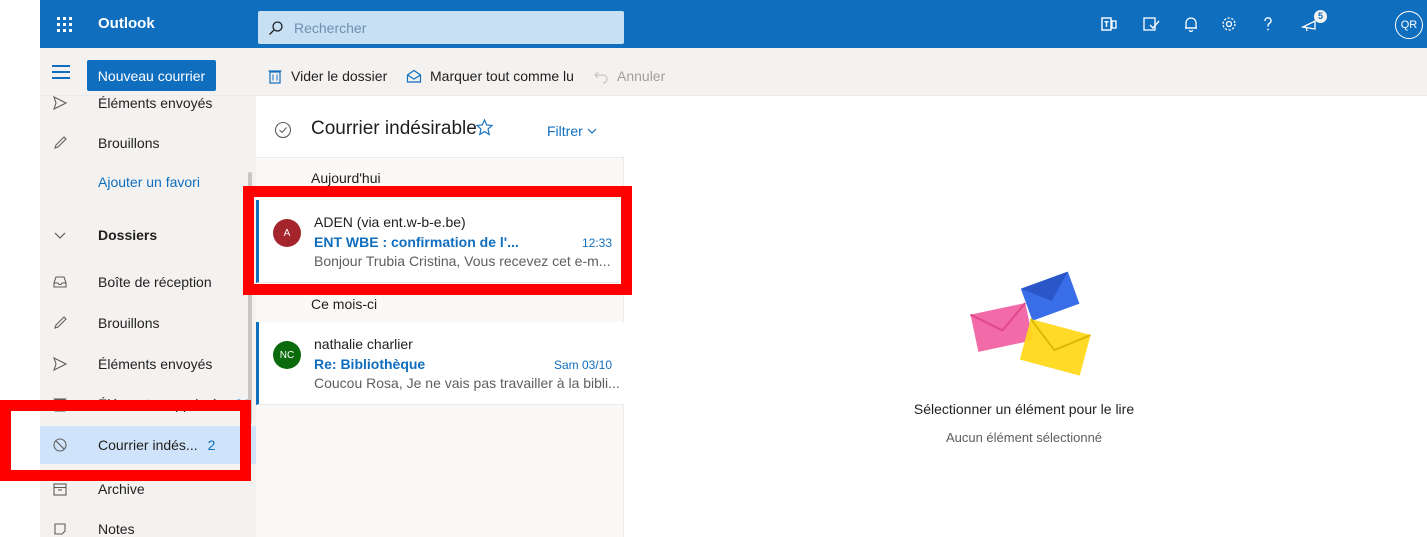  Describe the element at coordinates (582, 365) in the screenshot. I see `message-time: Sam 03/10` at that location.